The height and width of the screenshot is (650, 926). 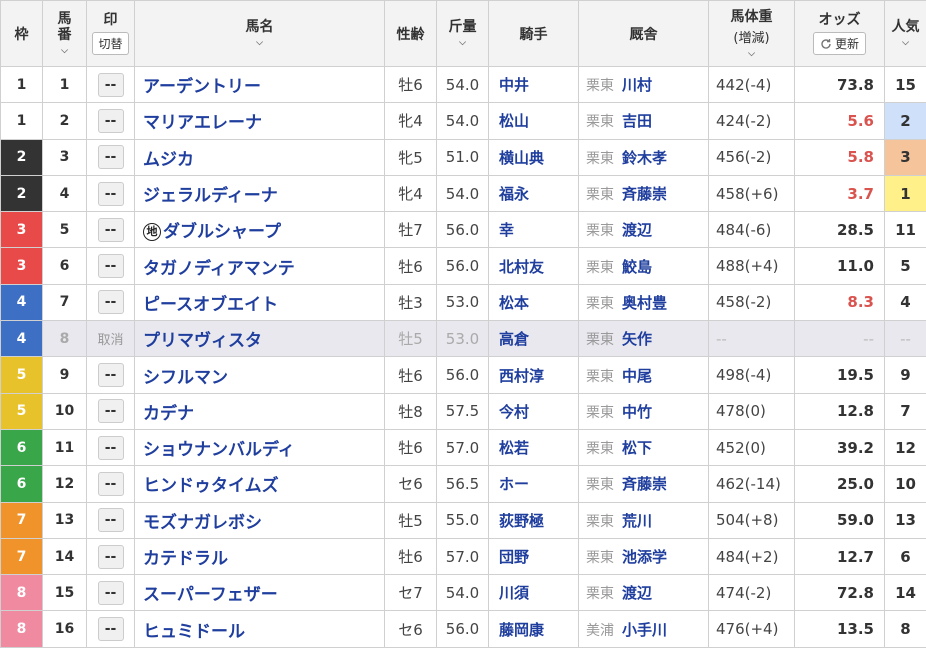 What do you see at coordinates (533, 484) in the screenshot?
I see `jockey-link: ホー` at bounding box center [533, 484].